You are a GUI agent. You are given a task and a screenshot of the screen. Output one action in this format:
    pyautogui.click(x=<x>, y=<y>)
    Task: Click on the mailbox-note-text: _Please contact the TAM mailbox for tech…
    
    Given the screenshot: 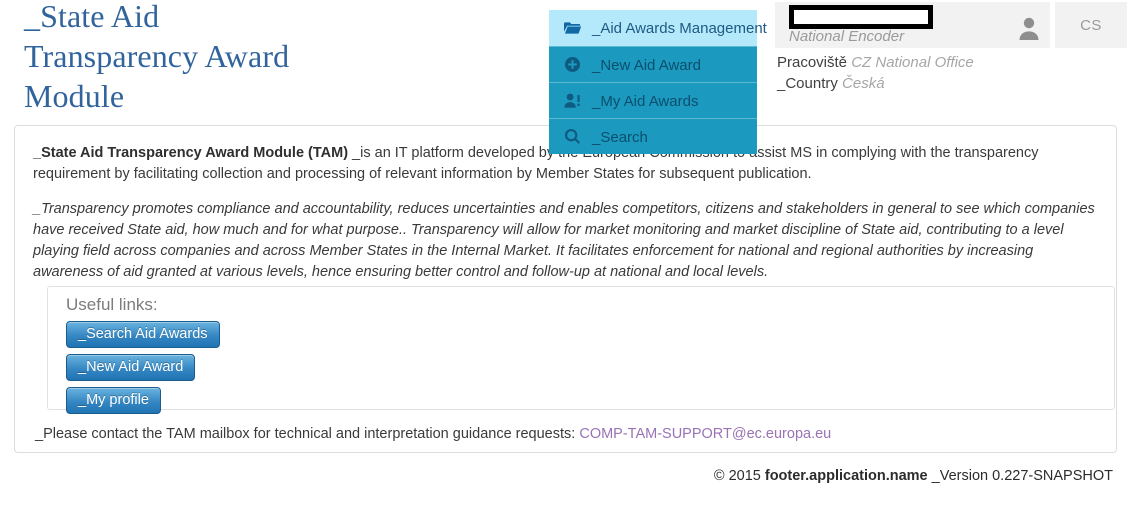 What is the action you would take?
    pyautogui.click(x=307, y=434)
    